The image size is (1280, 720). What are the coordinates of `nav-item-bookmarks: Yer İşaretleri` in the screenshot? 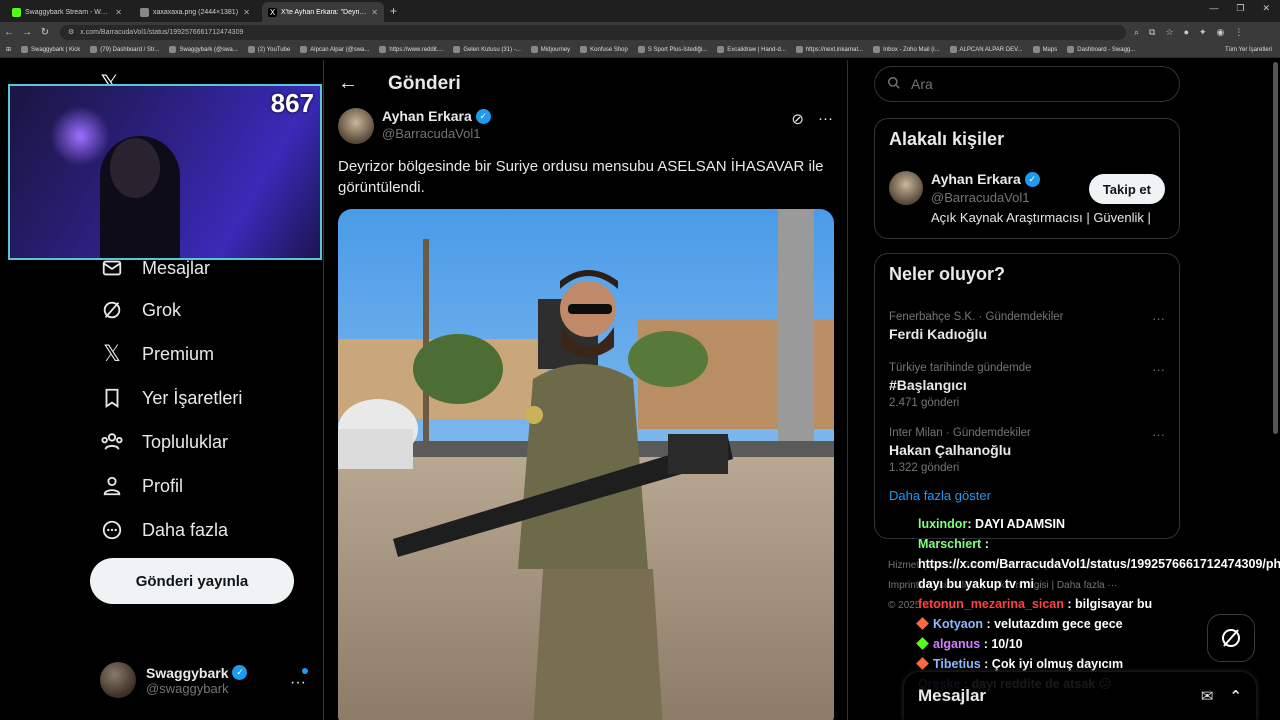 It's located at (171, 398).